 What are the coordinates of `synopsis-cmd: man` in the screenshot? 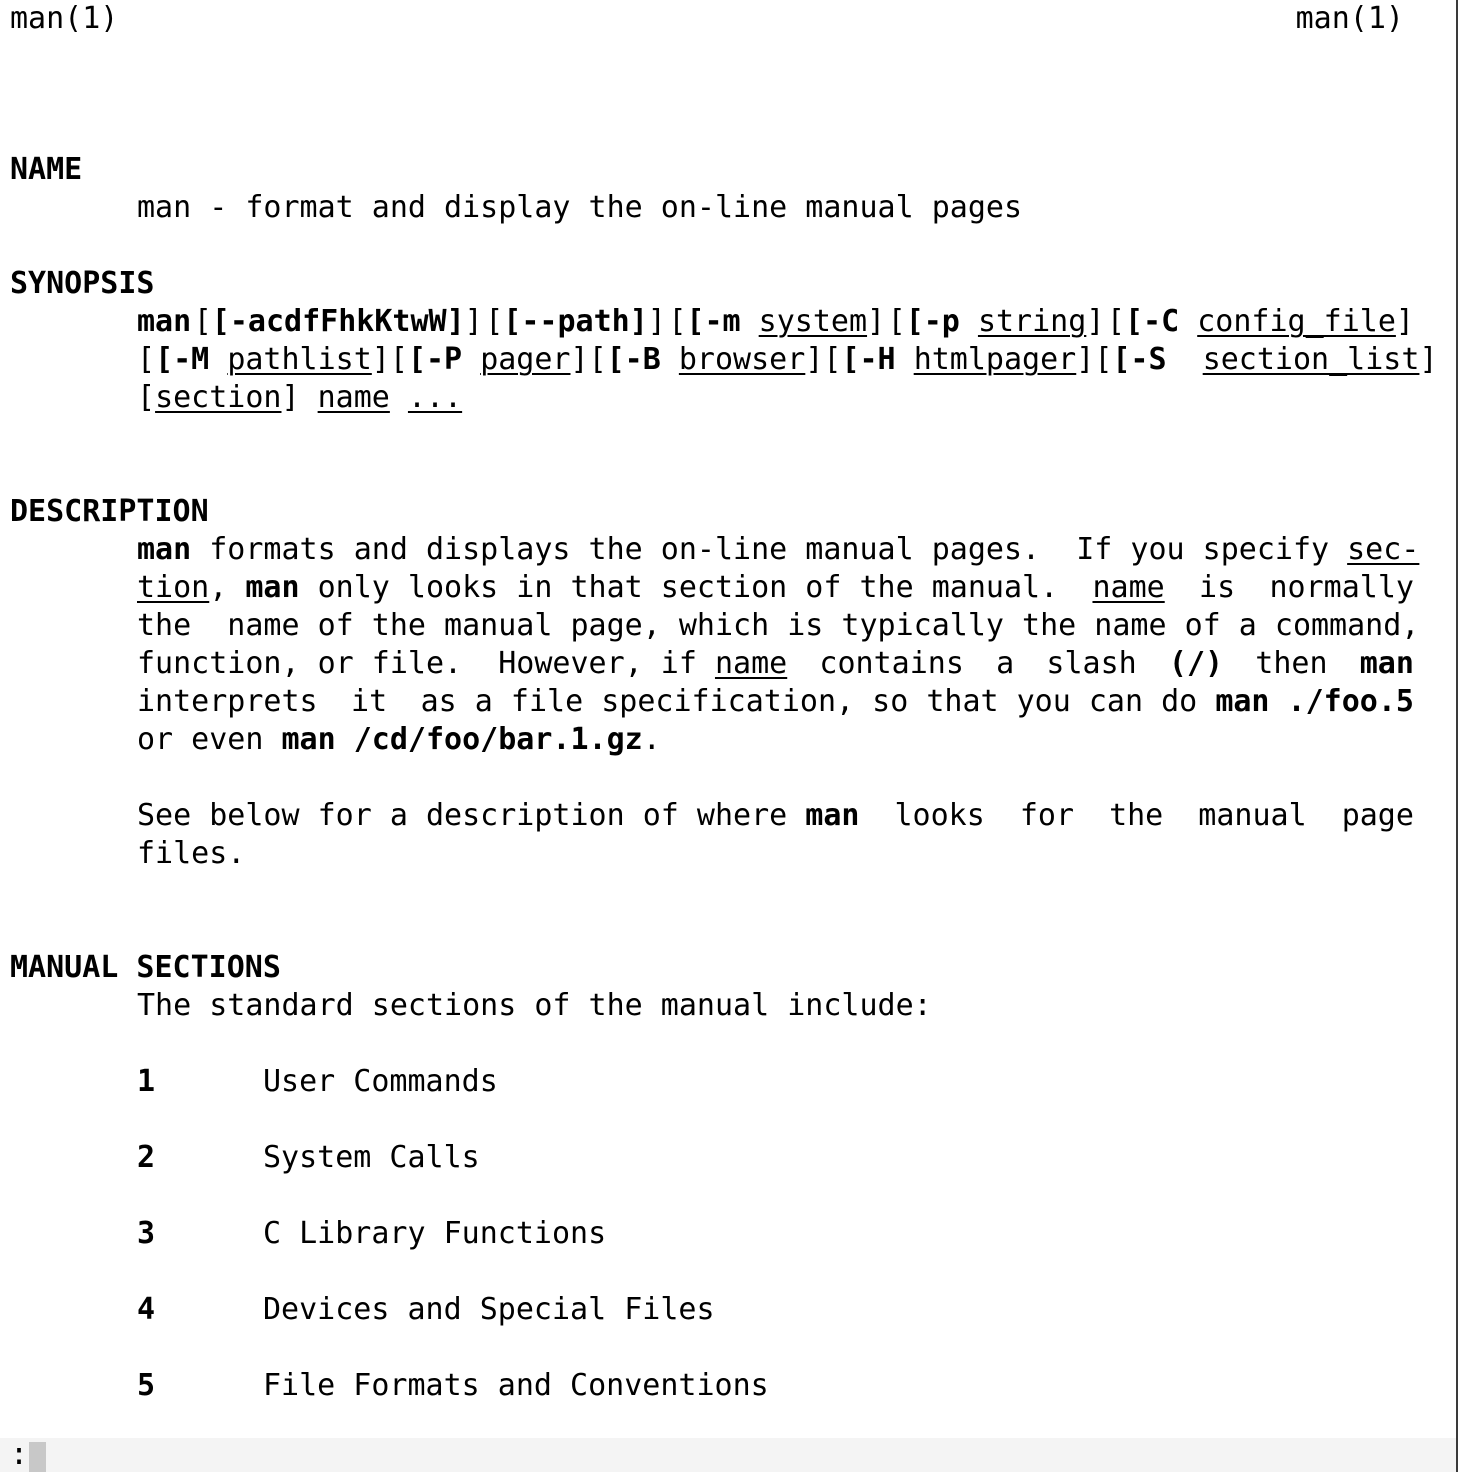 It's located at (164, 321).